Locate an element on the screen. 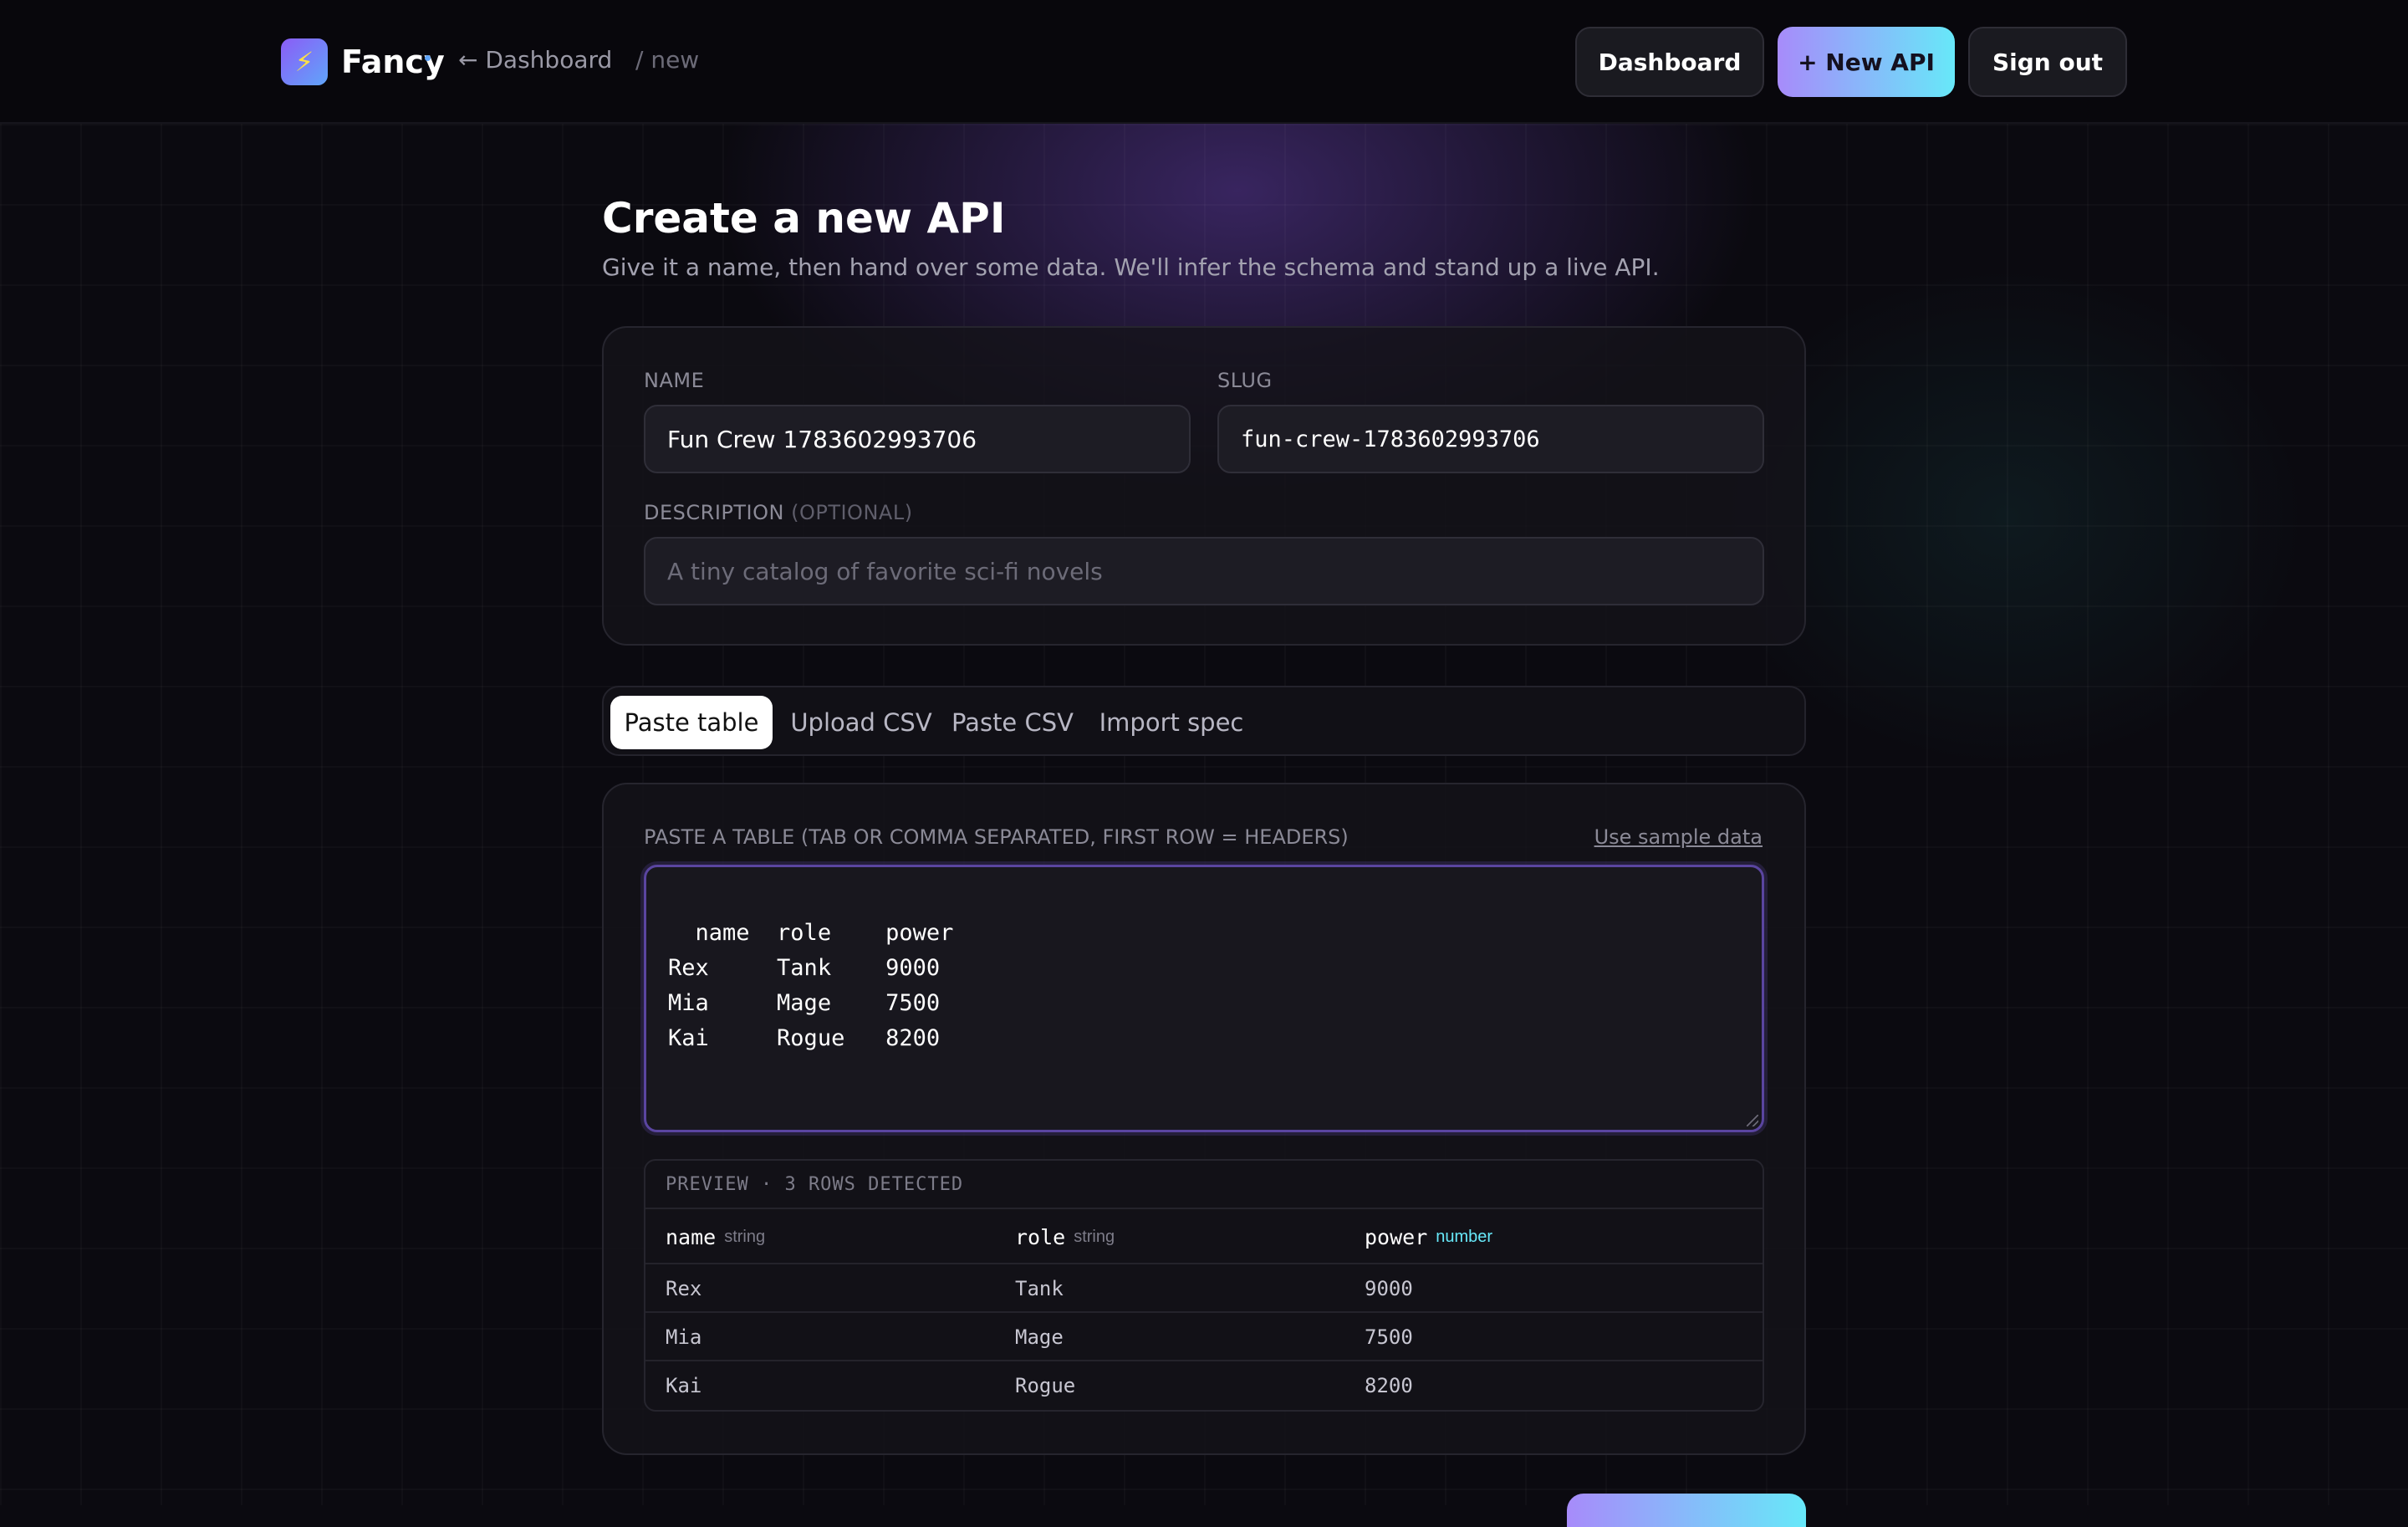 The image size is (2408, 1527). column-header: power number is located at coordinates (1429, 1236).